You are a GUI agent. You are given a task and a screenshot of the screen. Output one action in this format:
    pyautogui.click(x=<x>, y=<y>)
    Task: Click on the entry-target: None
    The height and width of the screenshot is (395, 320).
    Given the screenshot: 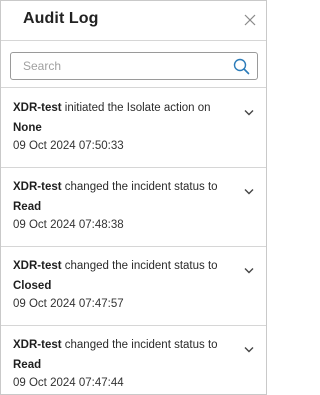 What is the action you would take?
    pyautogui.click(x=27, y=128)
    